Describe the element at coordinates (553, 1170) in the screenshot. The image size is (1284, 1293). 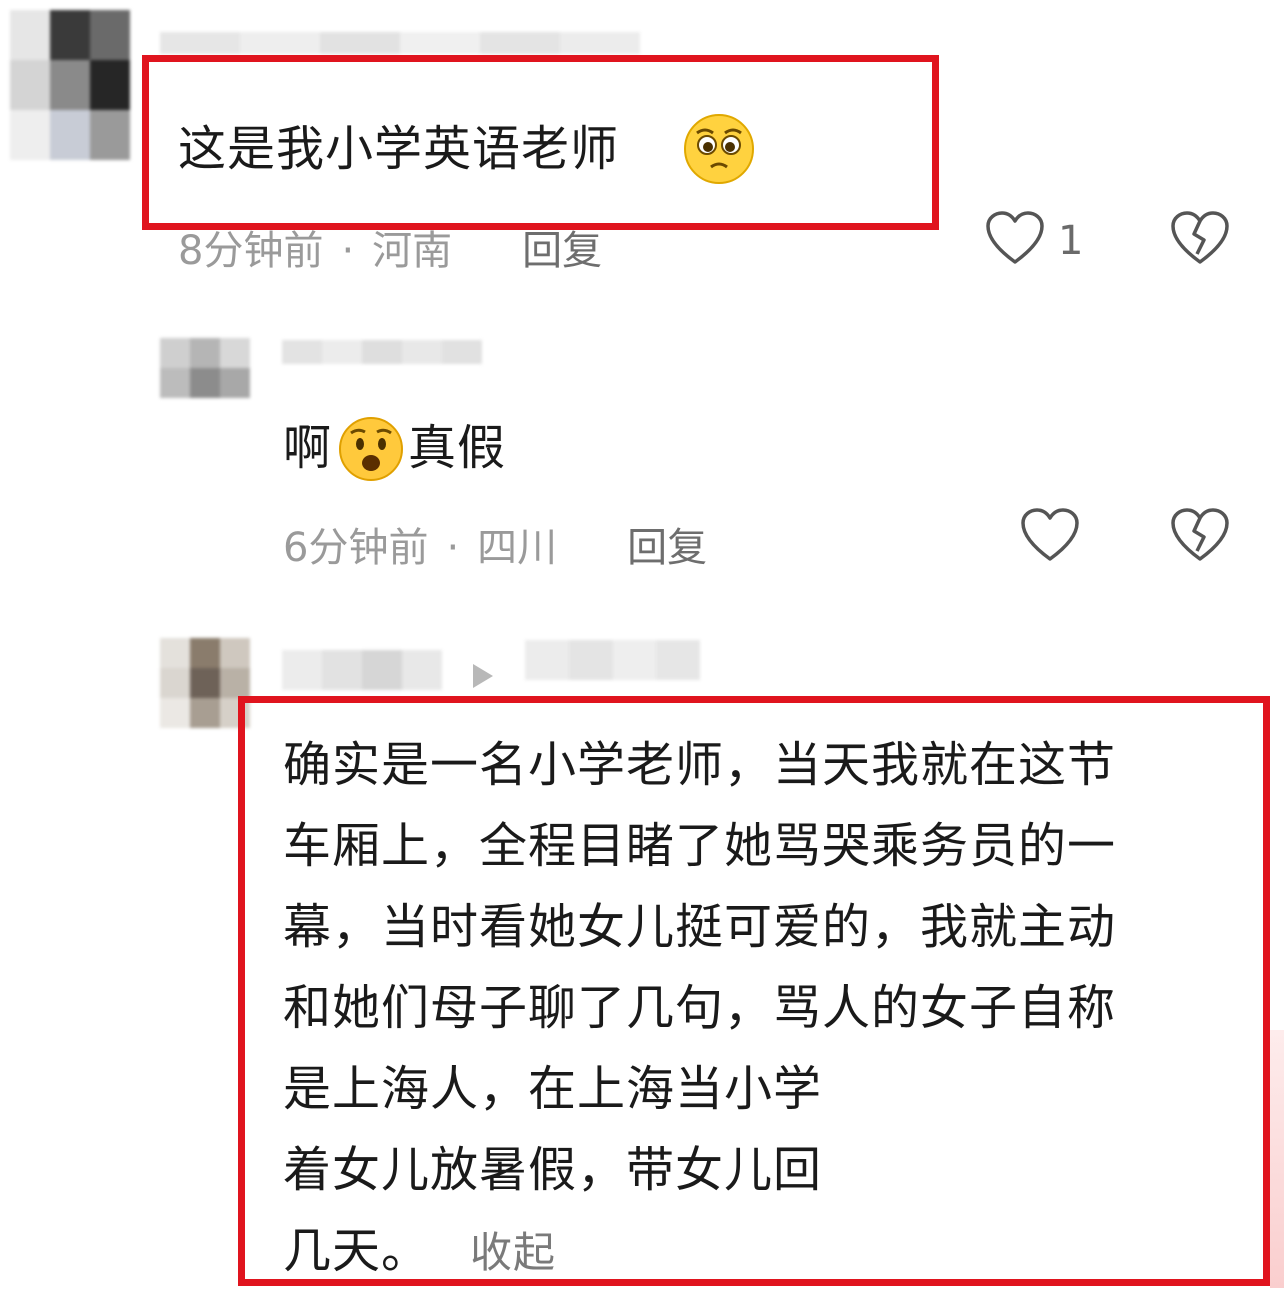
I see `comment-line: 着女儿放暑假，带女儿回` at that location.